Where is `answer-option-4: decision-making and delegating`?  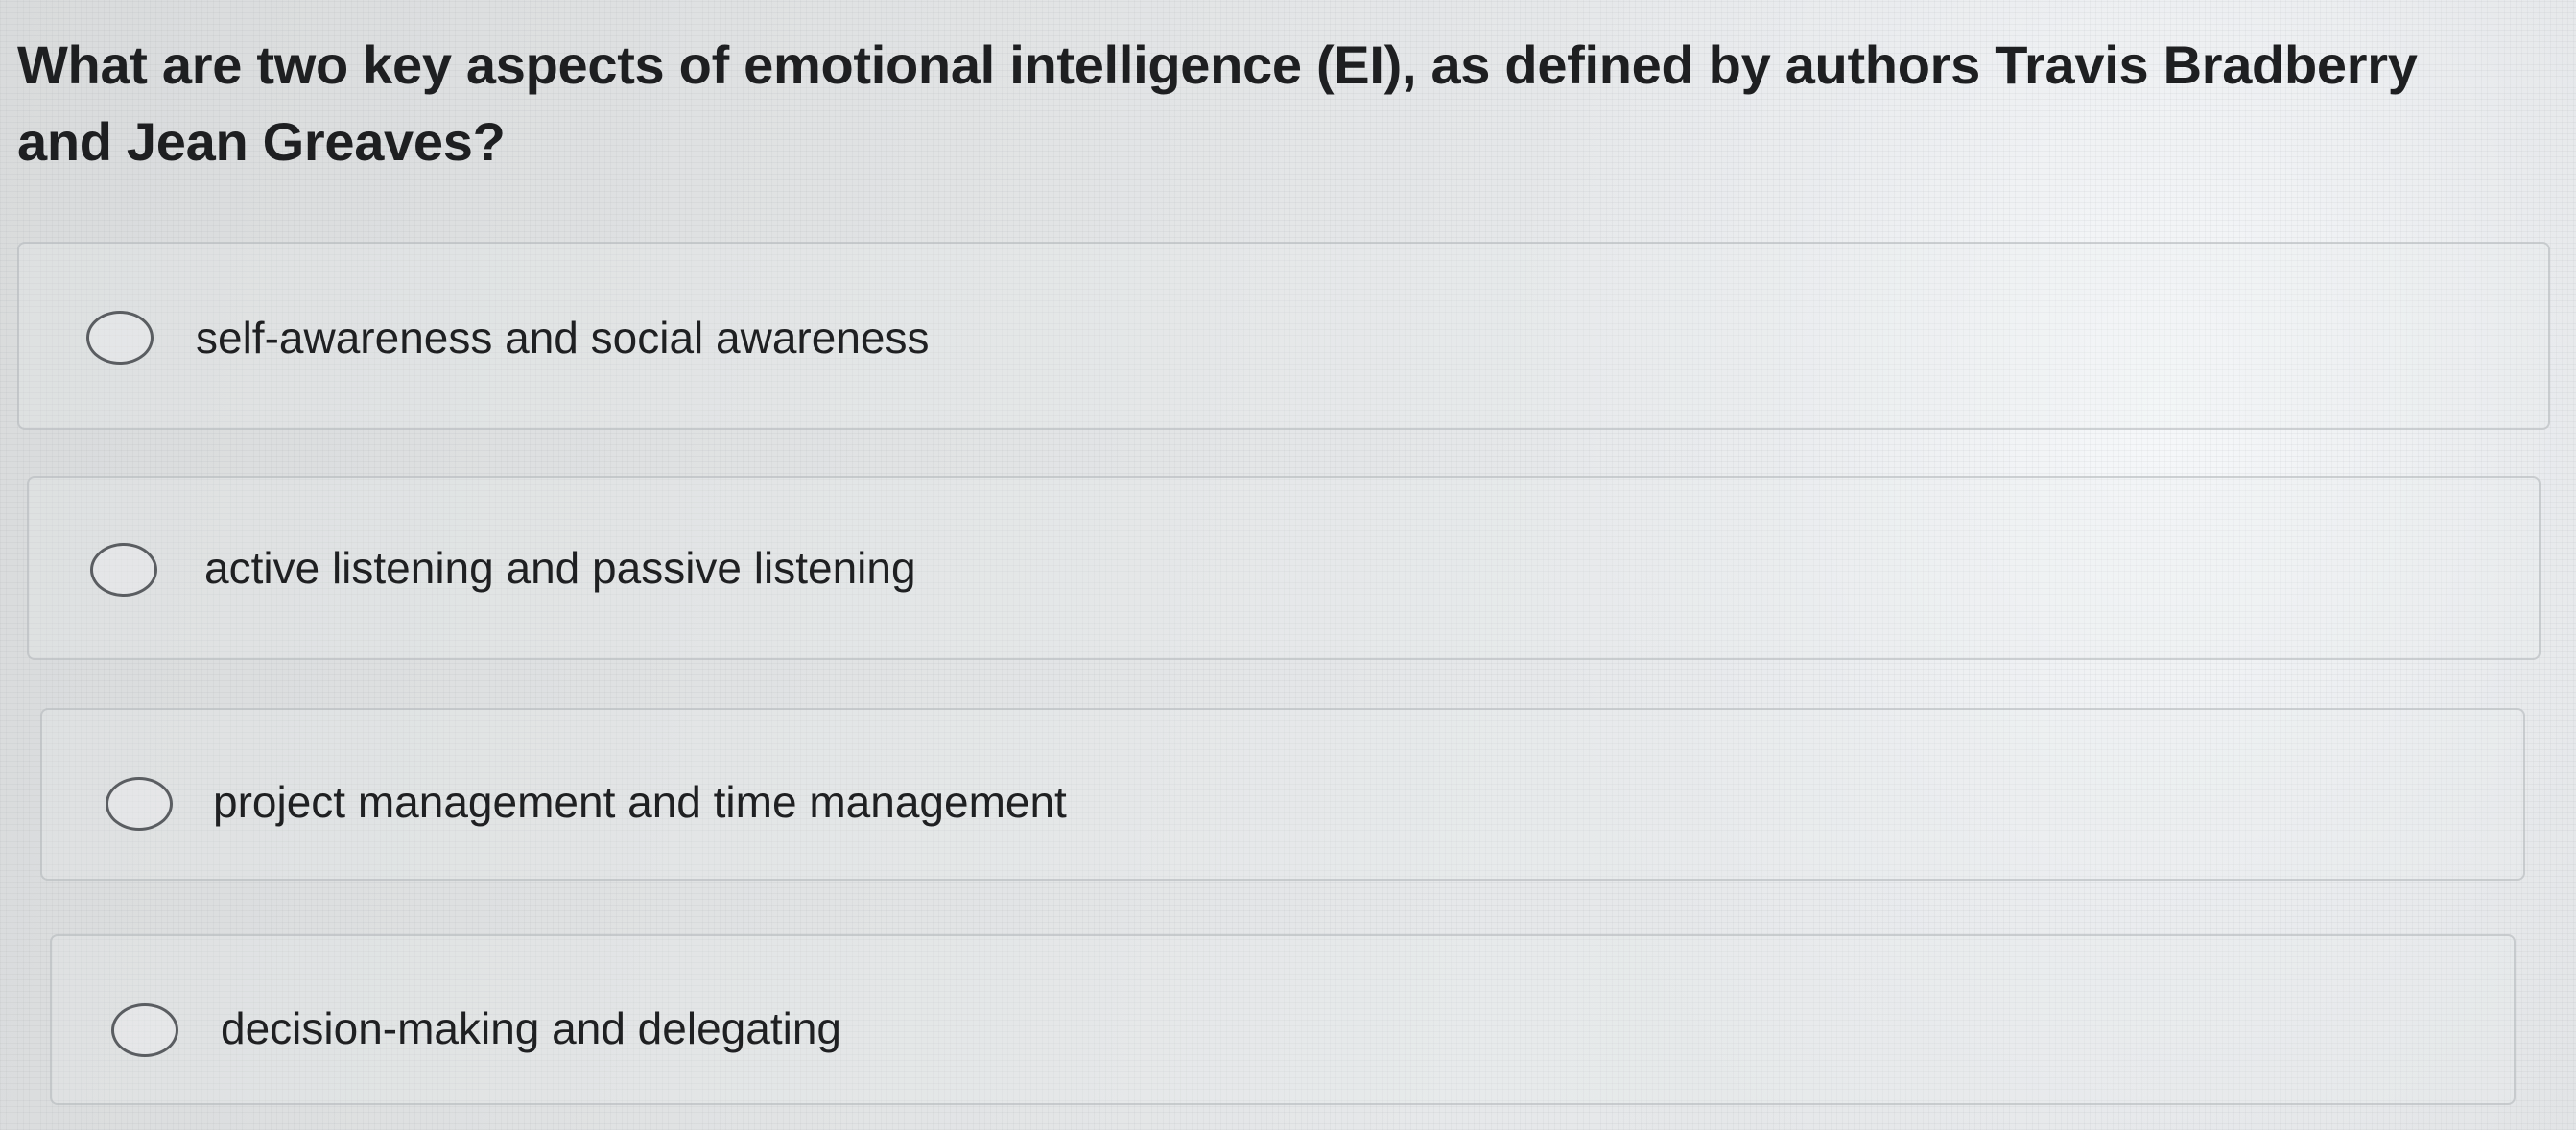 answer-option-4: decision-making and delegating is located at coordinates (1283, 1019).